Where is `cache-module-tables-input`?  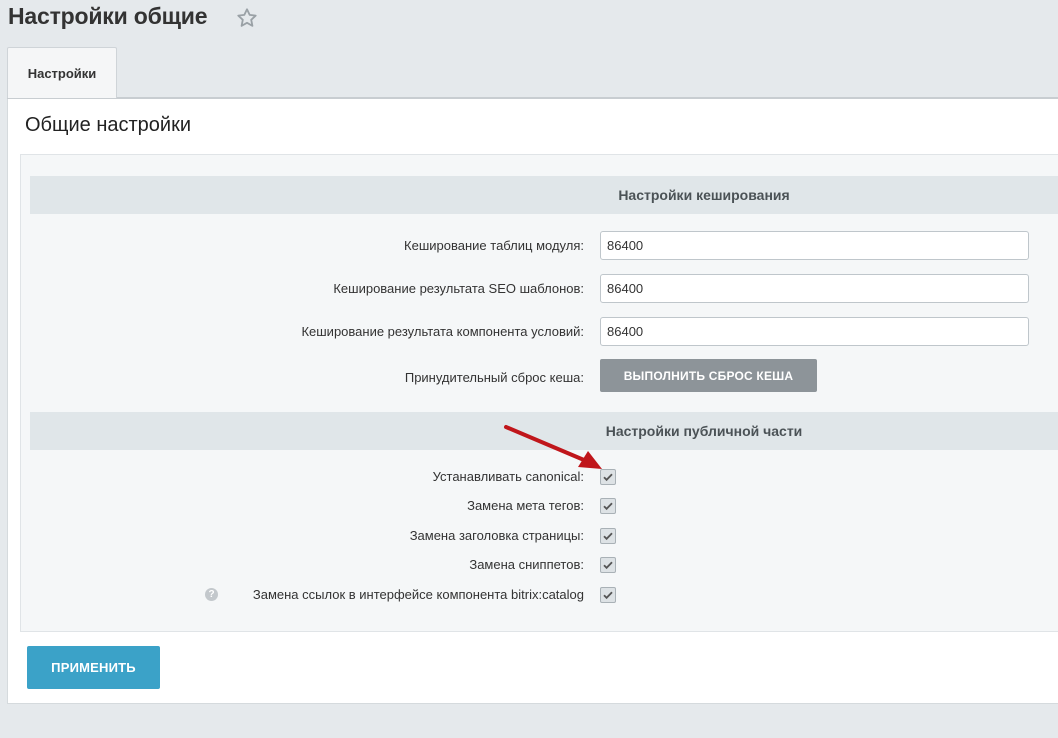 cache-module-tables-input is located at coordinates (814, 245).